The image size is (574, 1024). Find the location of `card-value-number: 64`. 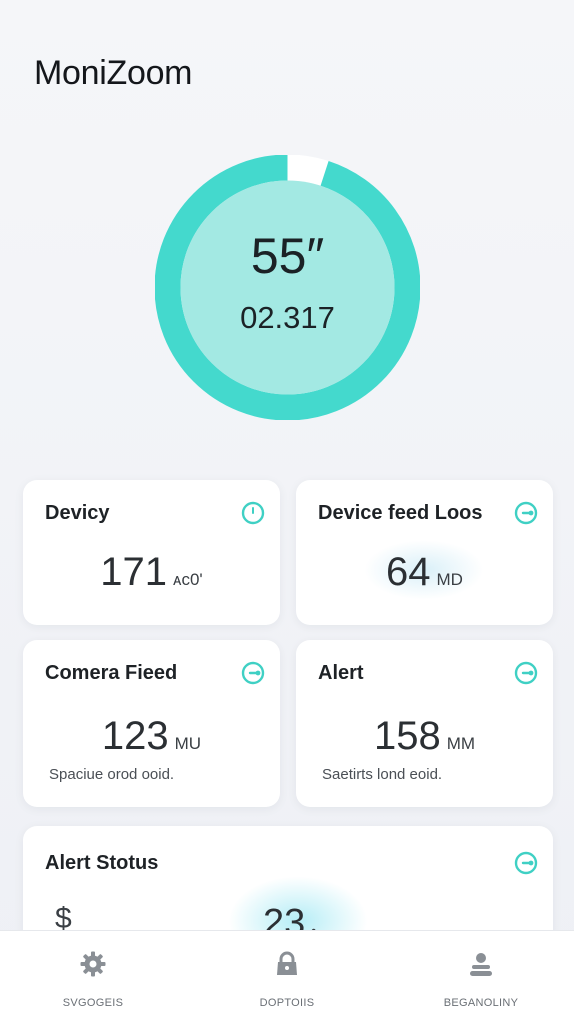

card-value-number: 64 is located at coordinates (408, 572).